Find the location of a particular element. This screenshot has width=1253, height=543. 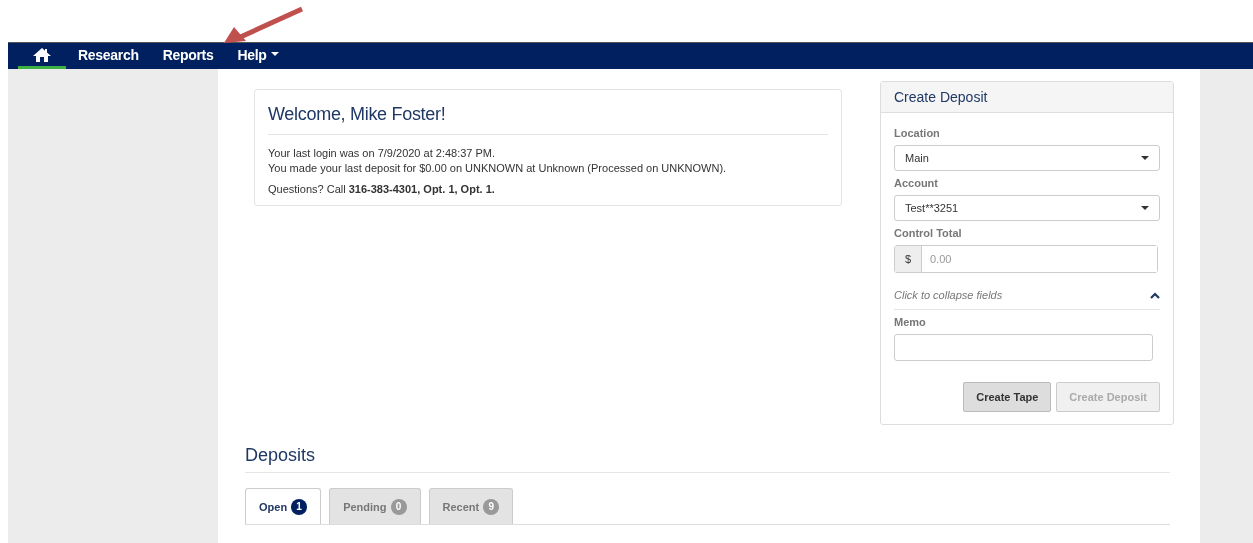

field-label: Location is located at coordinates (917, 133).